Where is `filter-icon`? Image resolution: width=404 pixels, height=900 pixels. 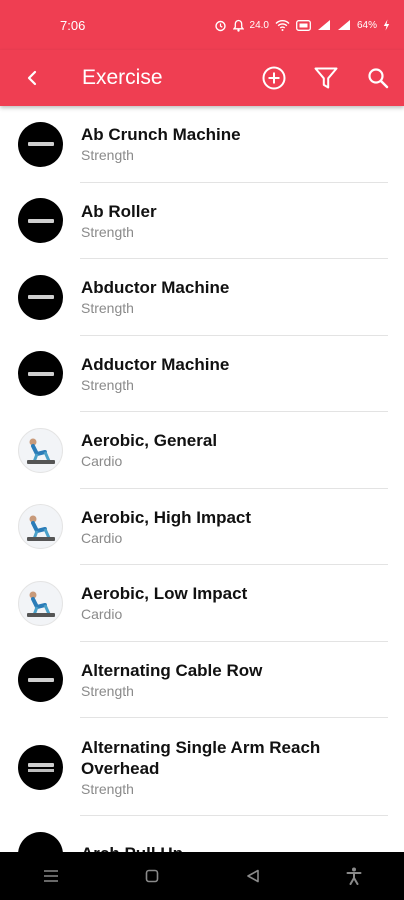
filter-icon is located at coordinates (326, 78).